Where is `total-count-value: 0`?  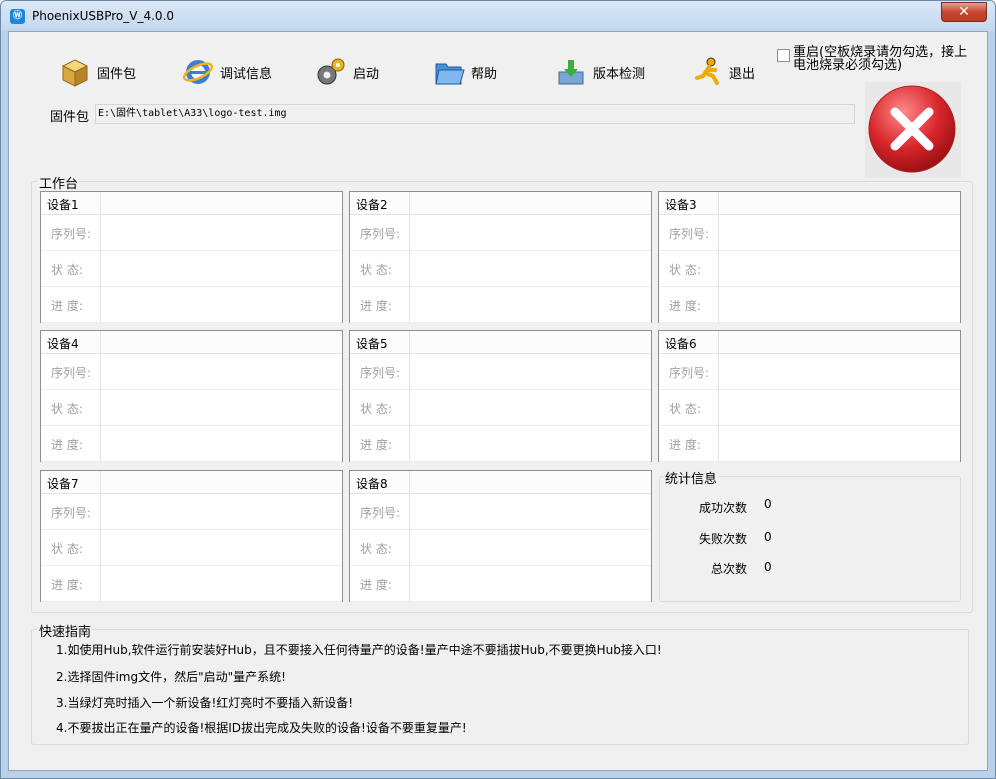
total-count-value: 0 is located at coordinates (768, 567).